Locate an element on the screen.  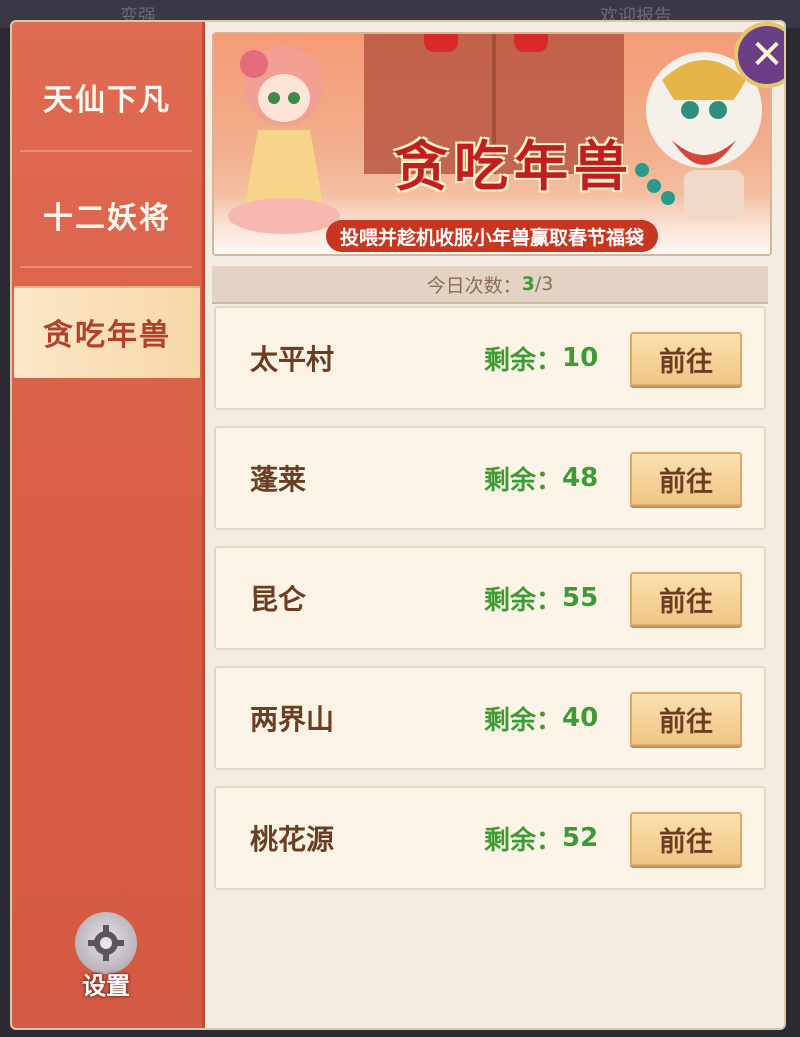
remaining-count: 剩余： 55 is located at coordinates (541, 598).